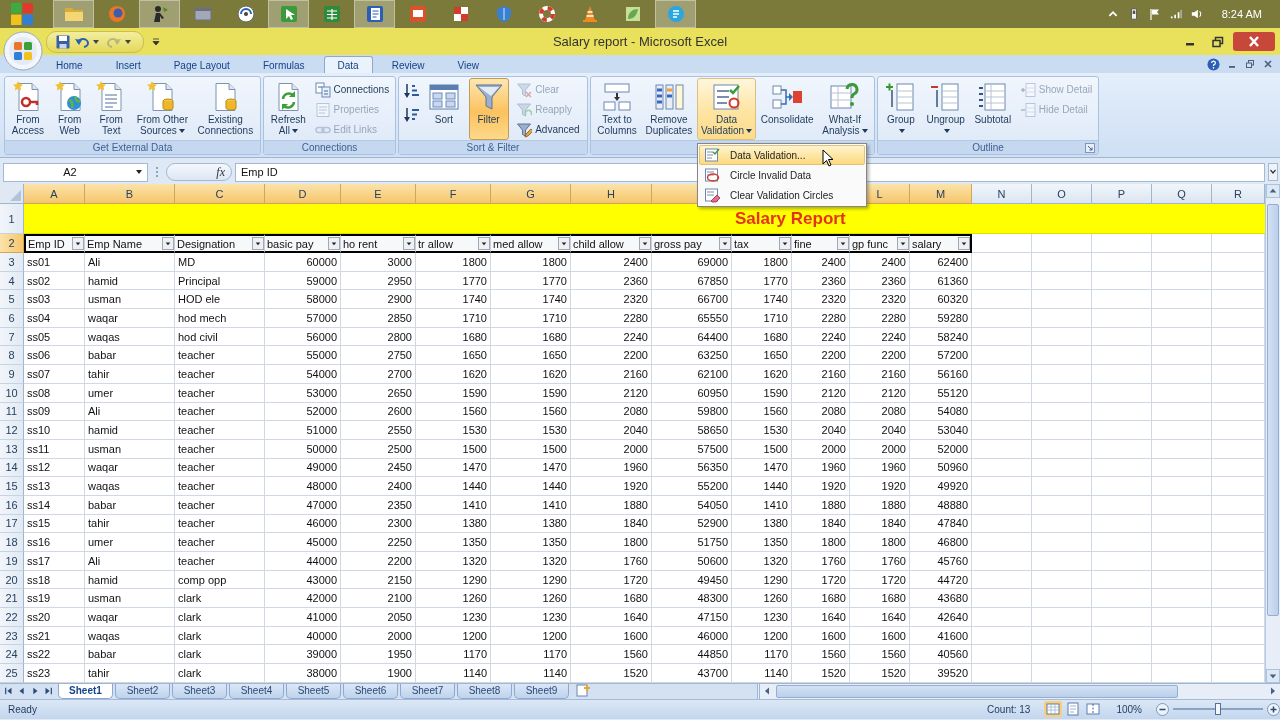  Describe the element at coordinates (115, 243) in the screenshot. I see `column-heading: Emp Name` at that location.